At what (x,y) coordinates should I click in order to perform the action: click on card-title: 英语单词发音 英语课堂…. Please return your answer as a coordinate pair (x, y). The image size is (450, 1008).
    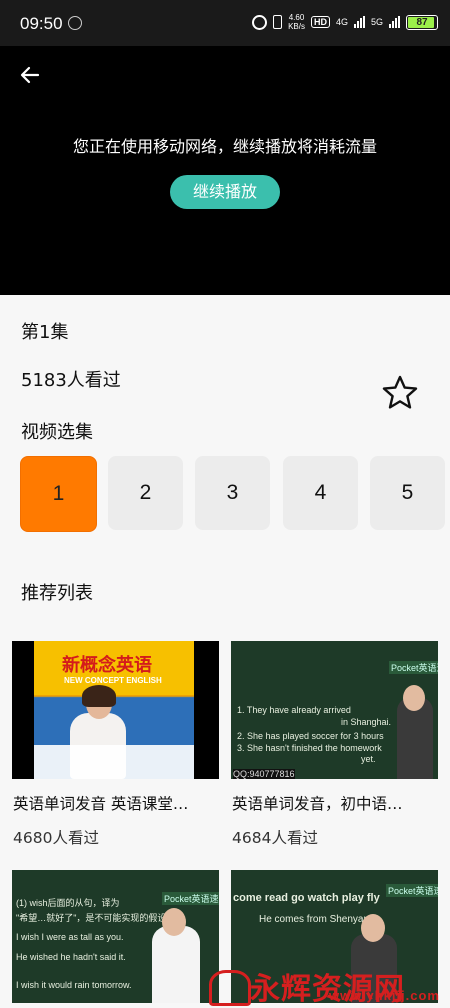
    Looking at the image, I should click on (115, 803).